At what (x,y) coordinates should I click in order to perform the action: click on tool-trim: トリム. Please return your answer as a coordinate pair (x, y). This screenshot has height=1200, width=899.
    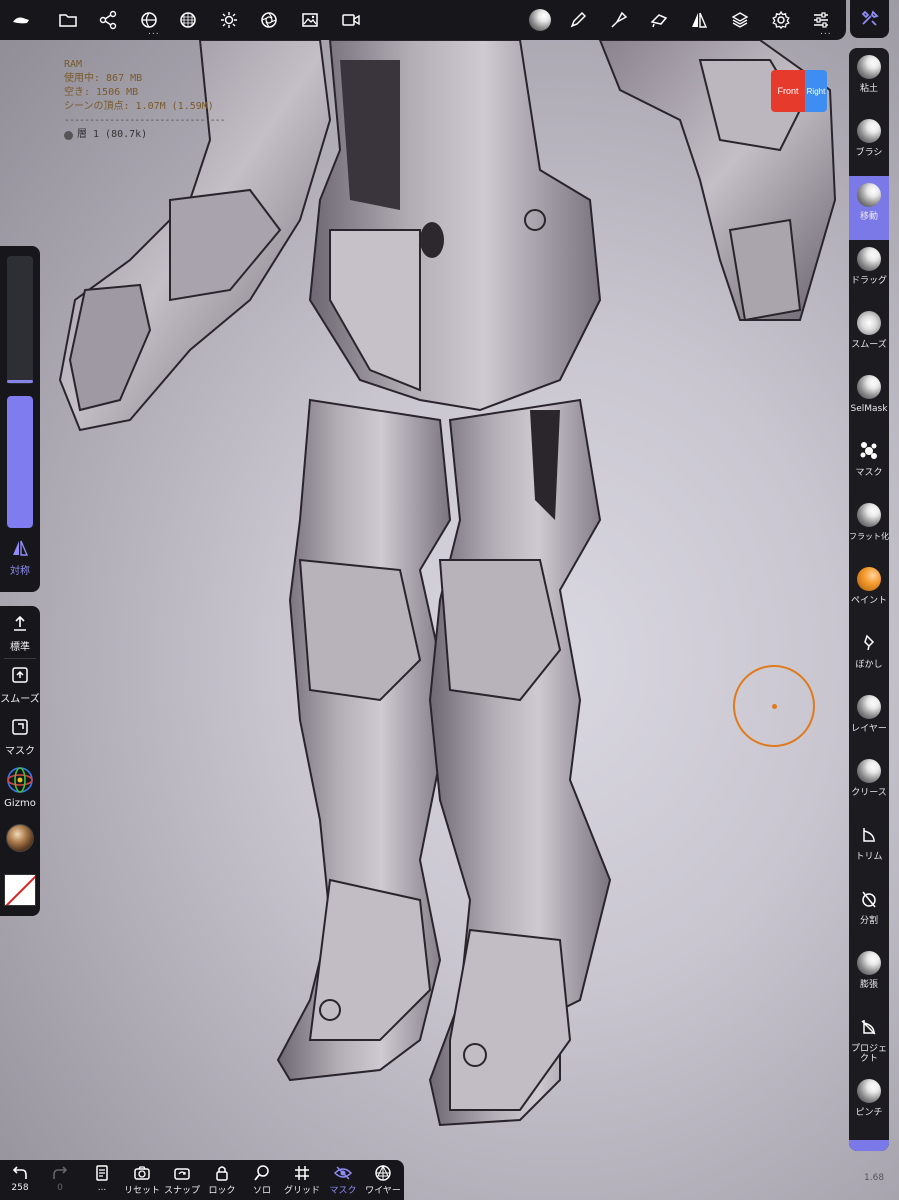
    Looking at the image, I should click on (869, 848).